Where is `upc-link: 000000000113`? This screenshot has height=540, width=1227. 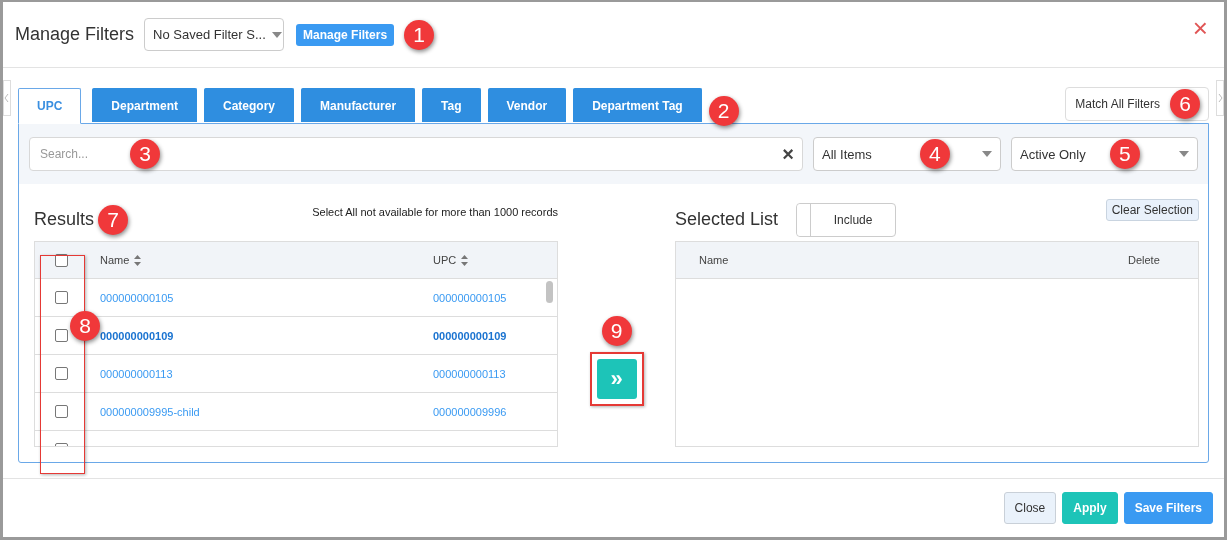 upc-link: 000000000113 is located at coordinates (469, 373).